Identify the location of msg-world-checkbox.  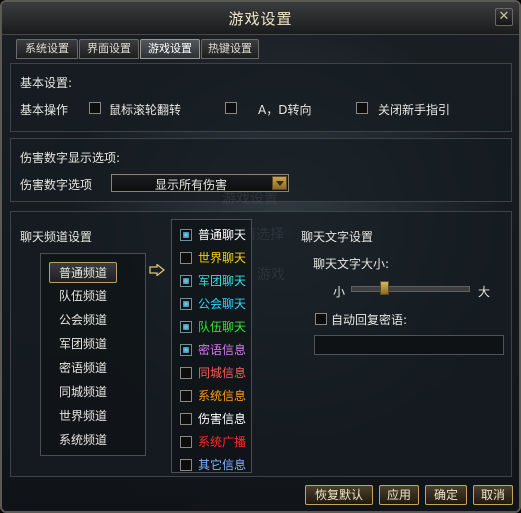
(186, 258).